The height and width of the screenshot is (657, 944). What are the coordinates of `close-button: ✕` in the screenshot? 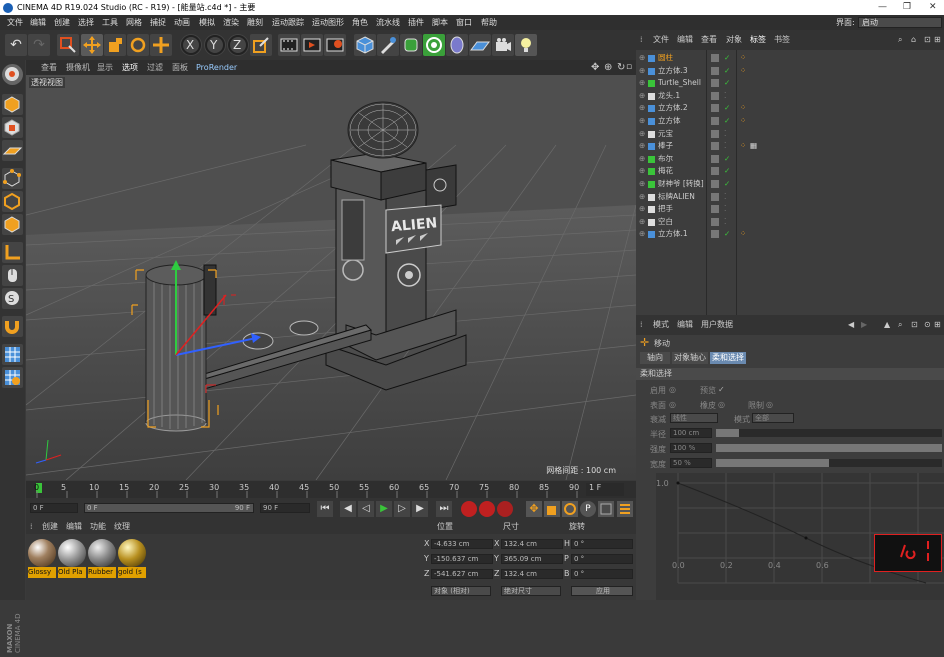 It's located at (933, 7).